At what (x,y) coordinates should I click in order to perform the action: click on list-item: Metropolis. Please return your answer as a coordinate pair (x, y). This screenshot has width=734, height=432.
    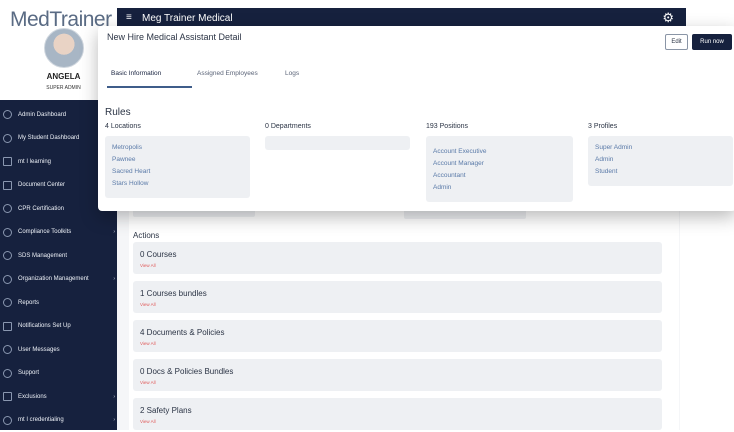
    Looking at the image, I should click on (131, 148).